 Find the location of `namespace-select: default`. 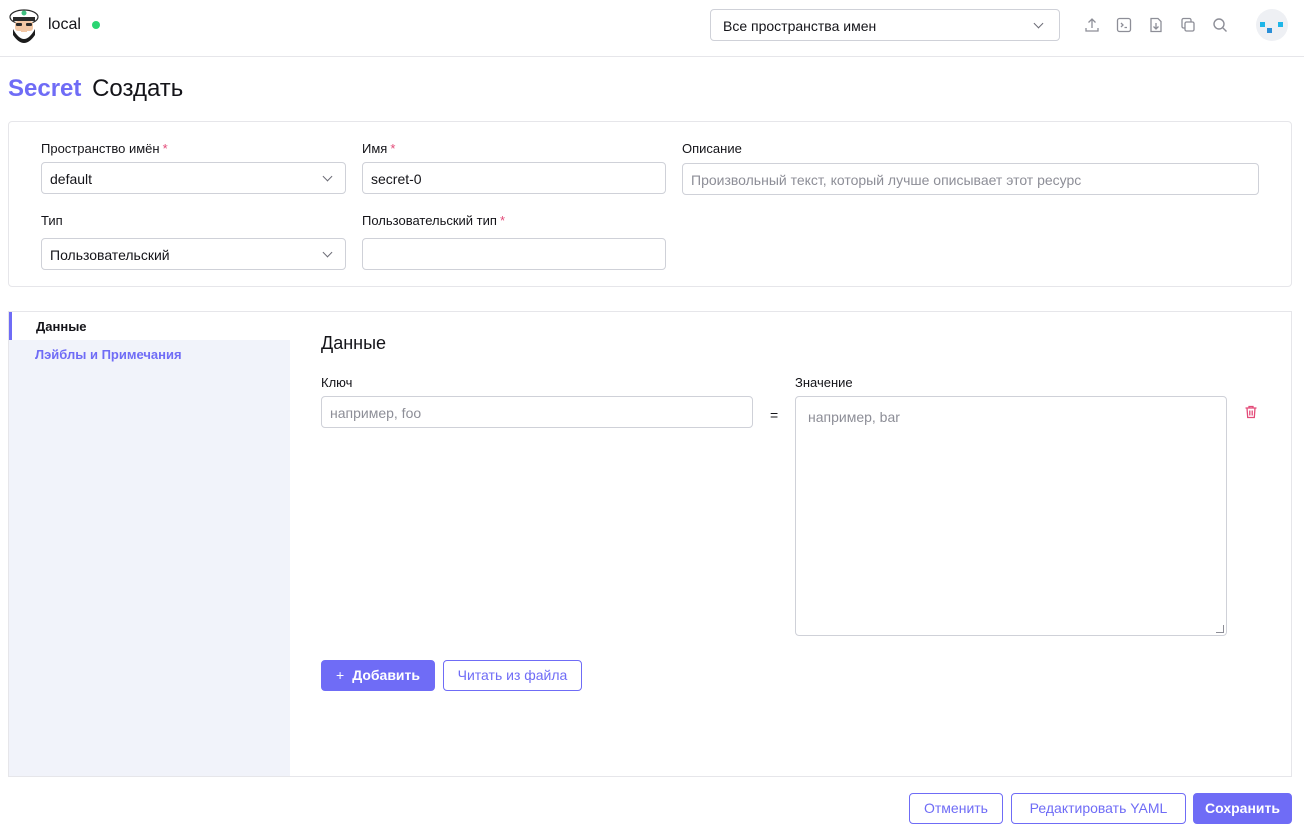

namespace-select: default is located at coordinates (193, 178).